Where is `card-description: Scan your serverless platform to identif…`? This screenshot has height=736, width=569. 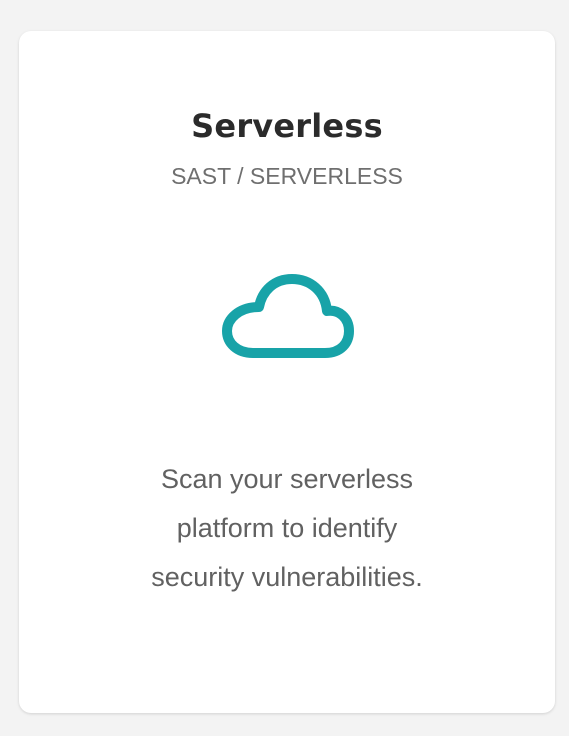
card-description: Scan your serverless platform to identif… is located at coordinates (287, 528).